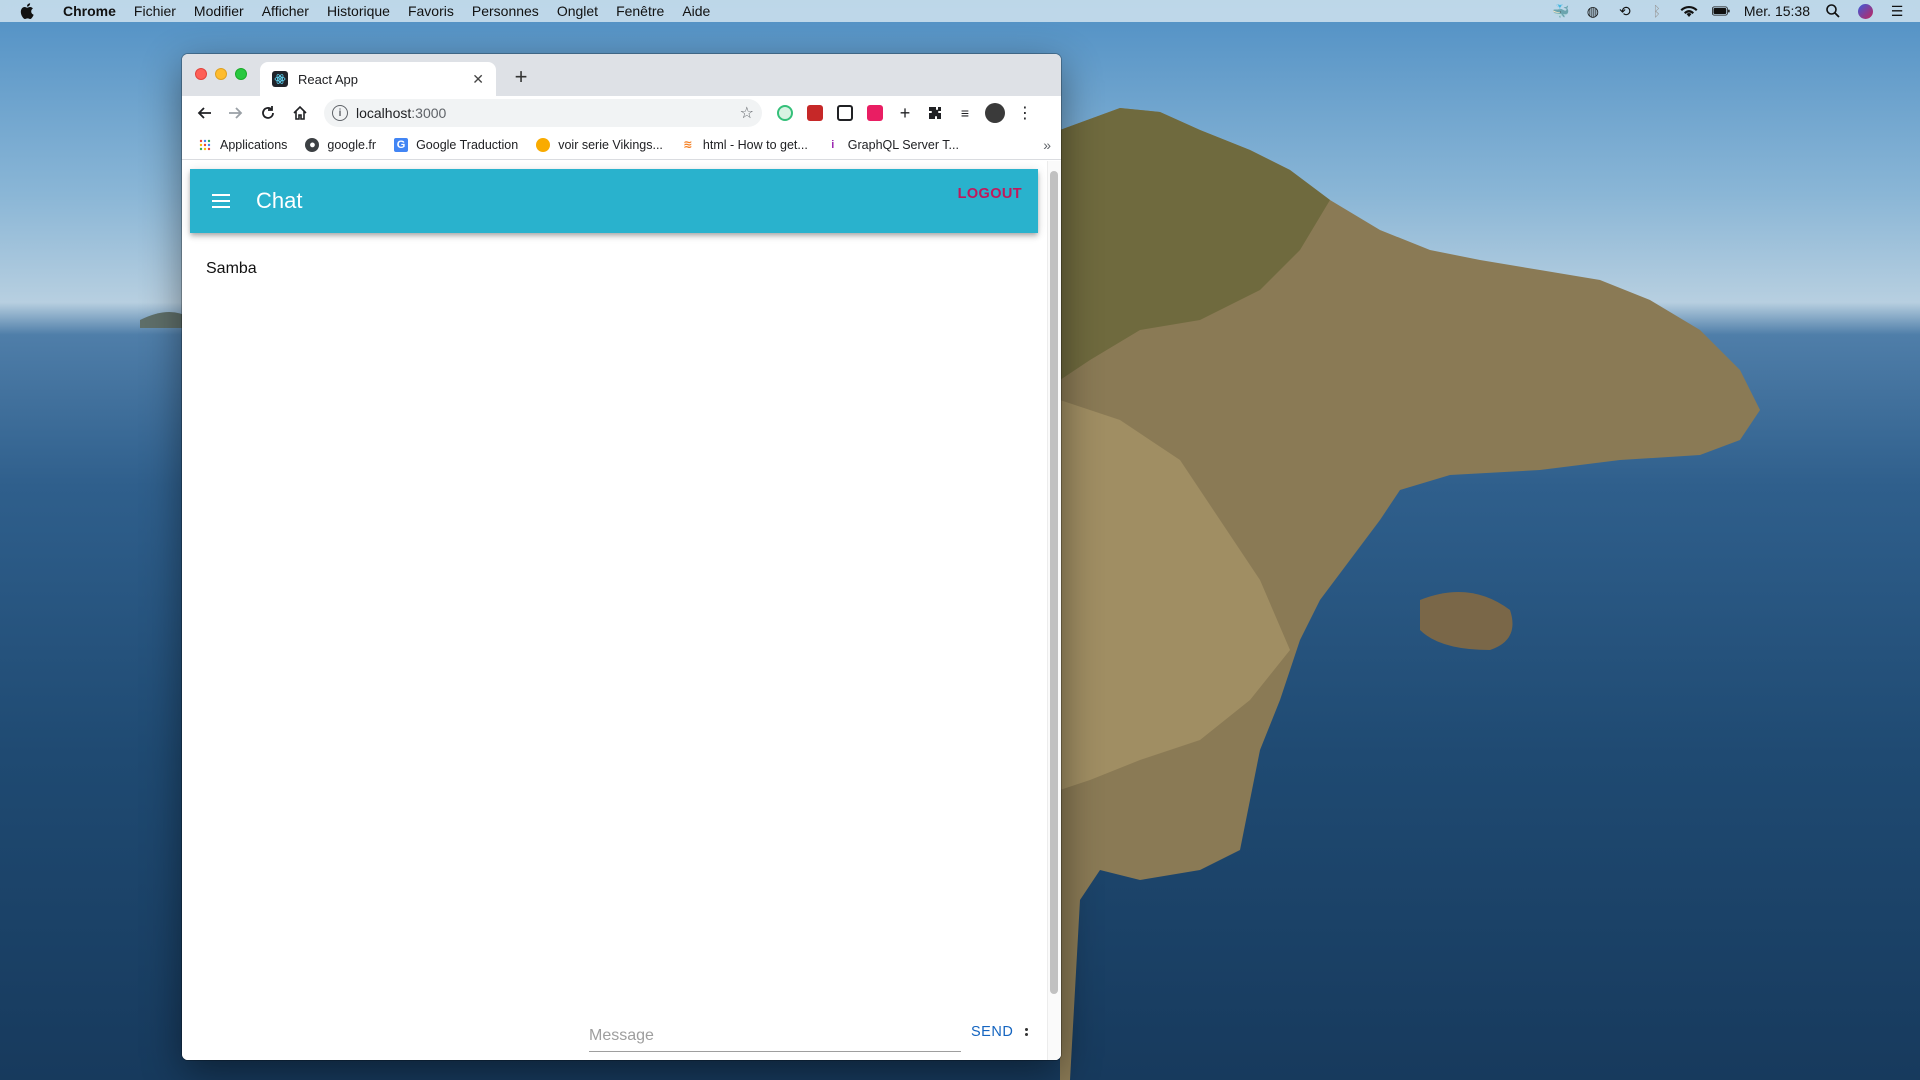 The width and height of the screenshot is (1920, 1080). Describe the element at coordinates (205, 145) in the screenshot. I see `apps-grid-icon` at that location.